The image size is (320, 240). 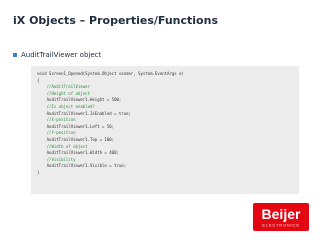 I want to click on code-line: AuditTrailViewer1.IsEnabled = true;, so click(x=84, y=113).